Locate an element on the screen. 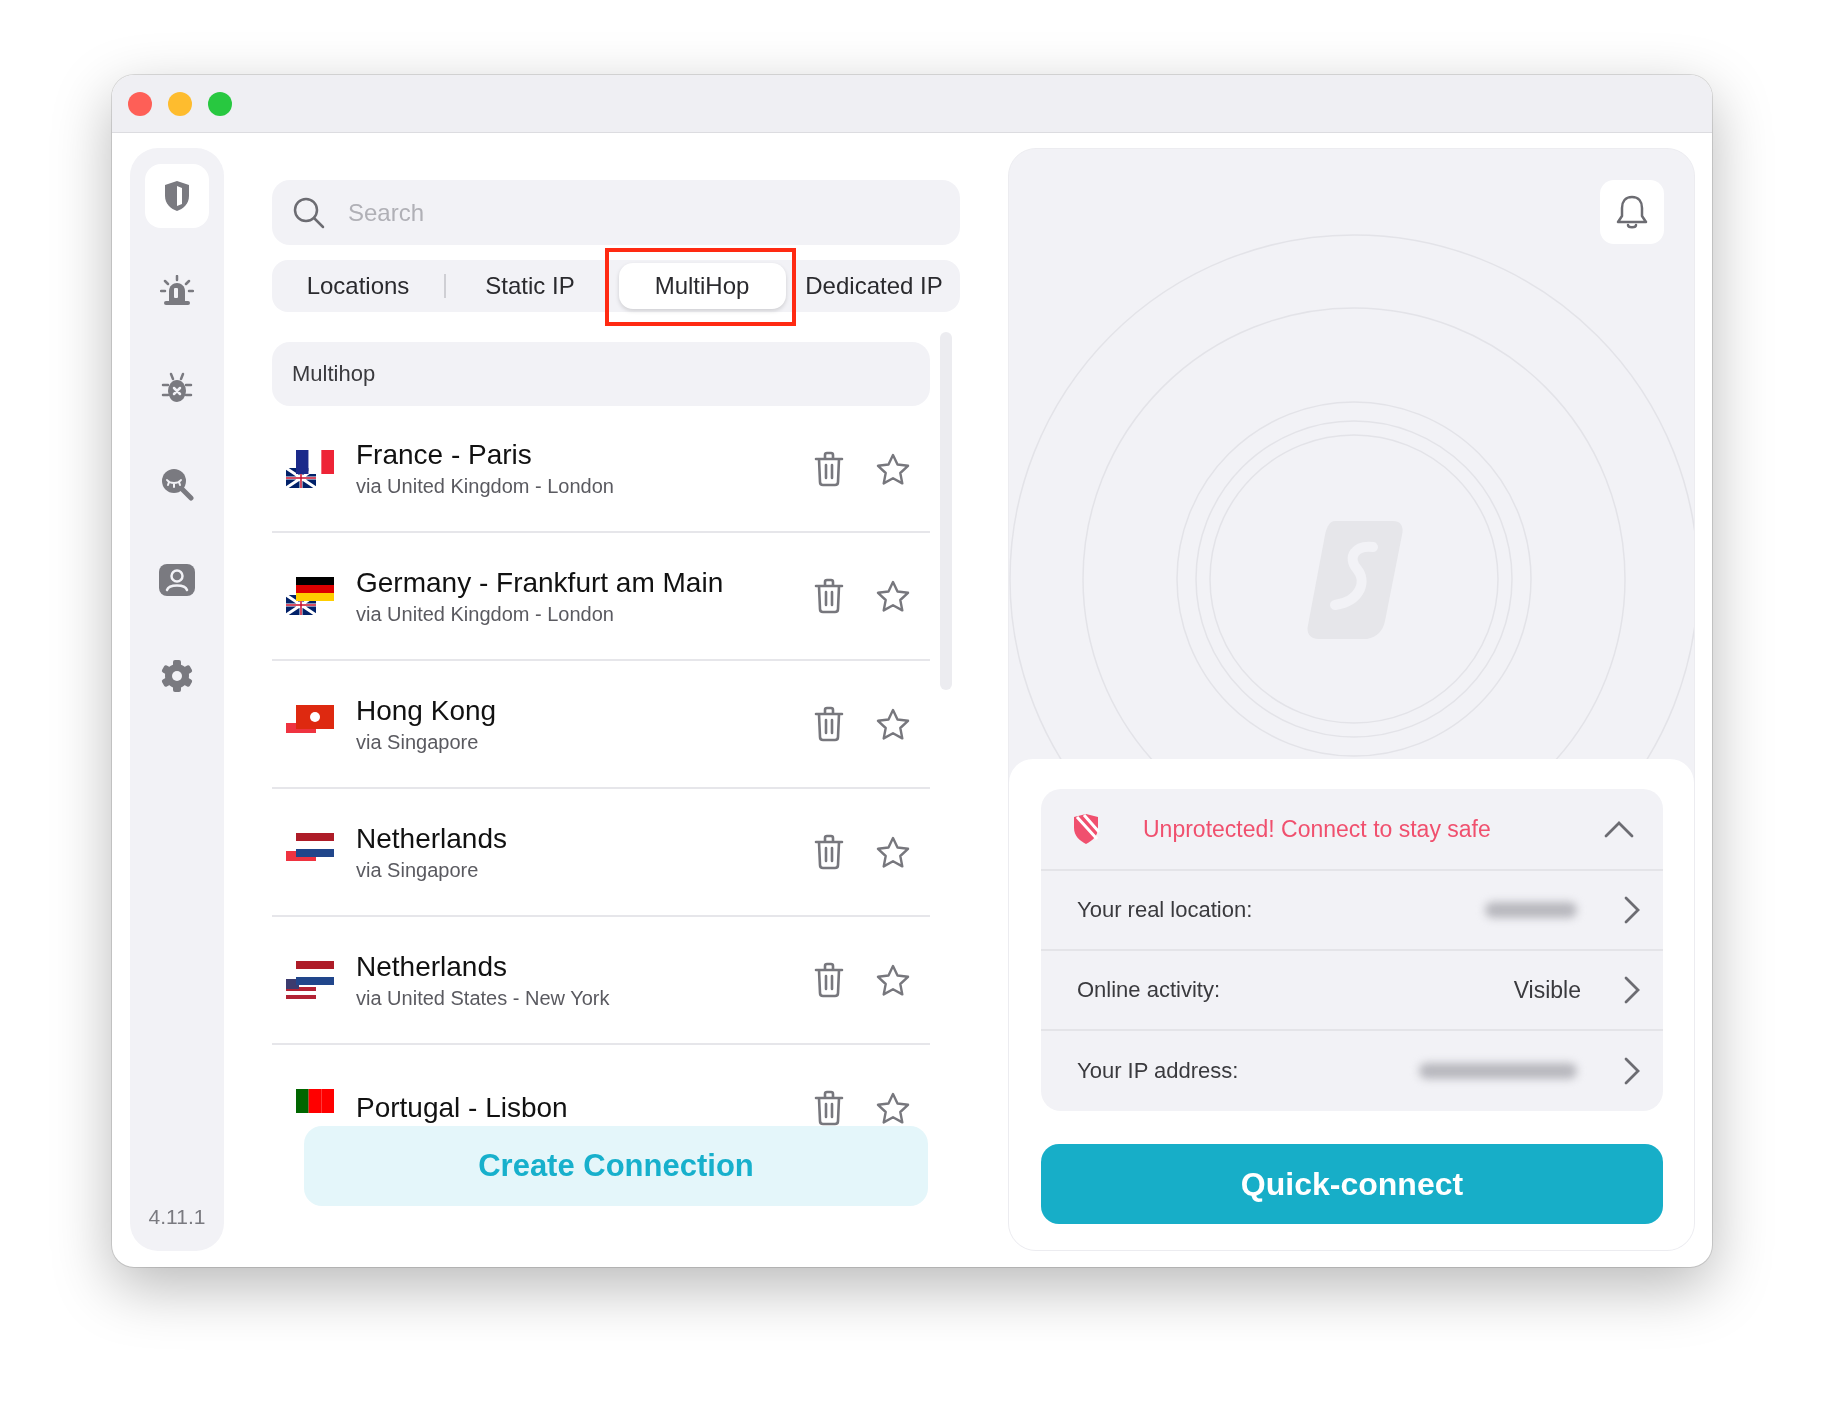 Image resolution: width=1824 pixels, height=1416 pixels. info-label: Your IP address: is located at coordinates (1158, 1071).